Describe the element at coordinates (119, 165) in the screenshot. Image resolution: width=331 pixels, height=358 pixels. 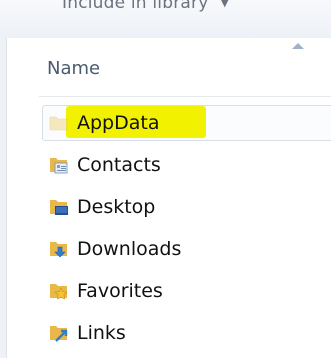
I see `file-label: Contacts` at that location.